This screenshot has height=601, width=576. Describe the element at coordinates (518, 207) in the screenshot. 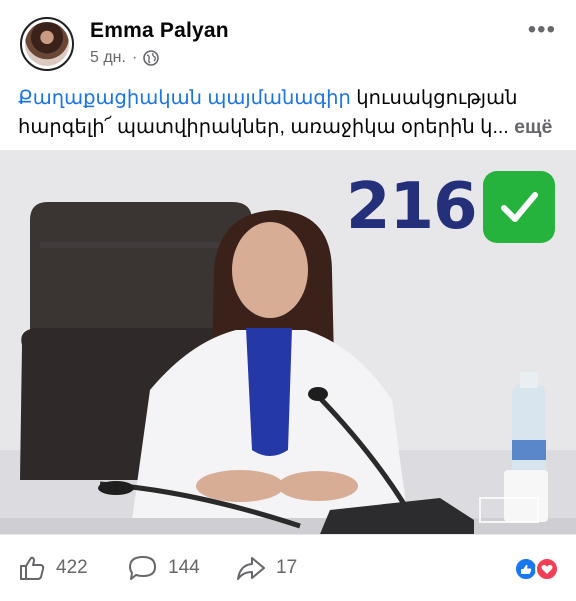

I see `checkmark-icon` at that location.